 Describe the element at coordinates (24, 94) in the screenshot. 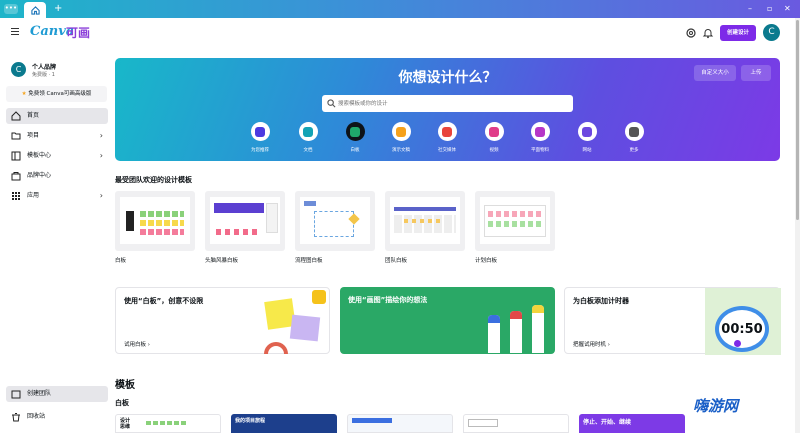

I see `star-icon: ★` at that location.